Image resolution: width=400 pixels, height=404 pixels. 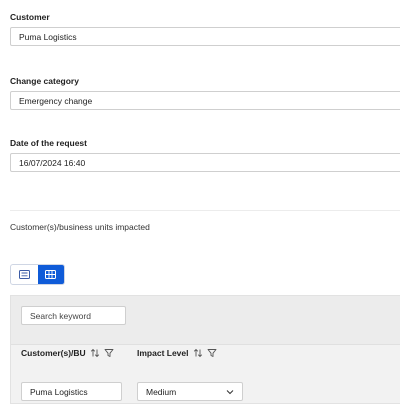 I want to click on column-header-customer-label: Customer(s)/BU, so click(x=53, y=353).